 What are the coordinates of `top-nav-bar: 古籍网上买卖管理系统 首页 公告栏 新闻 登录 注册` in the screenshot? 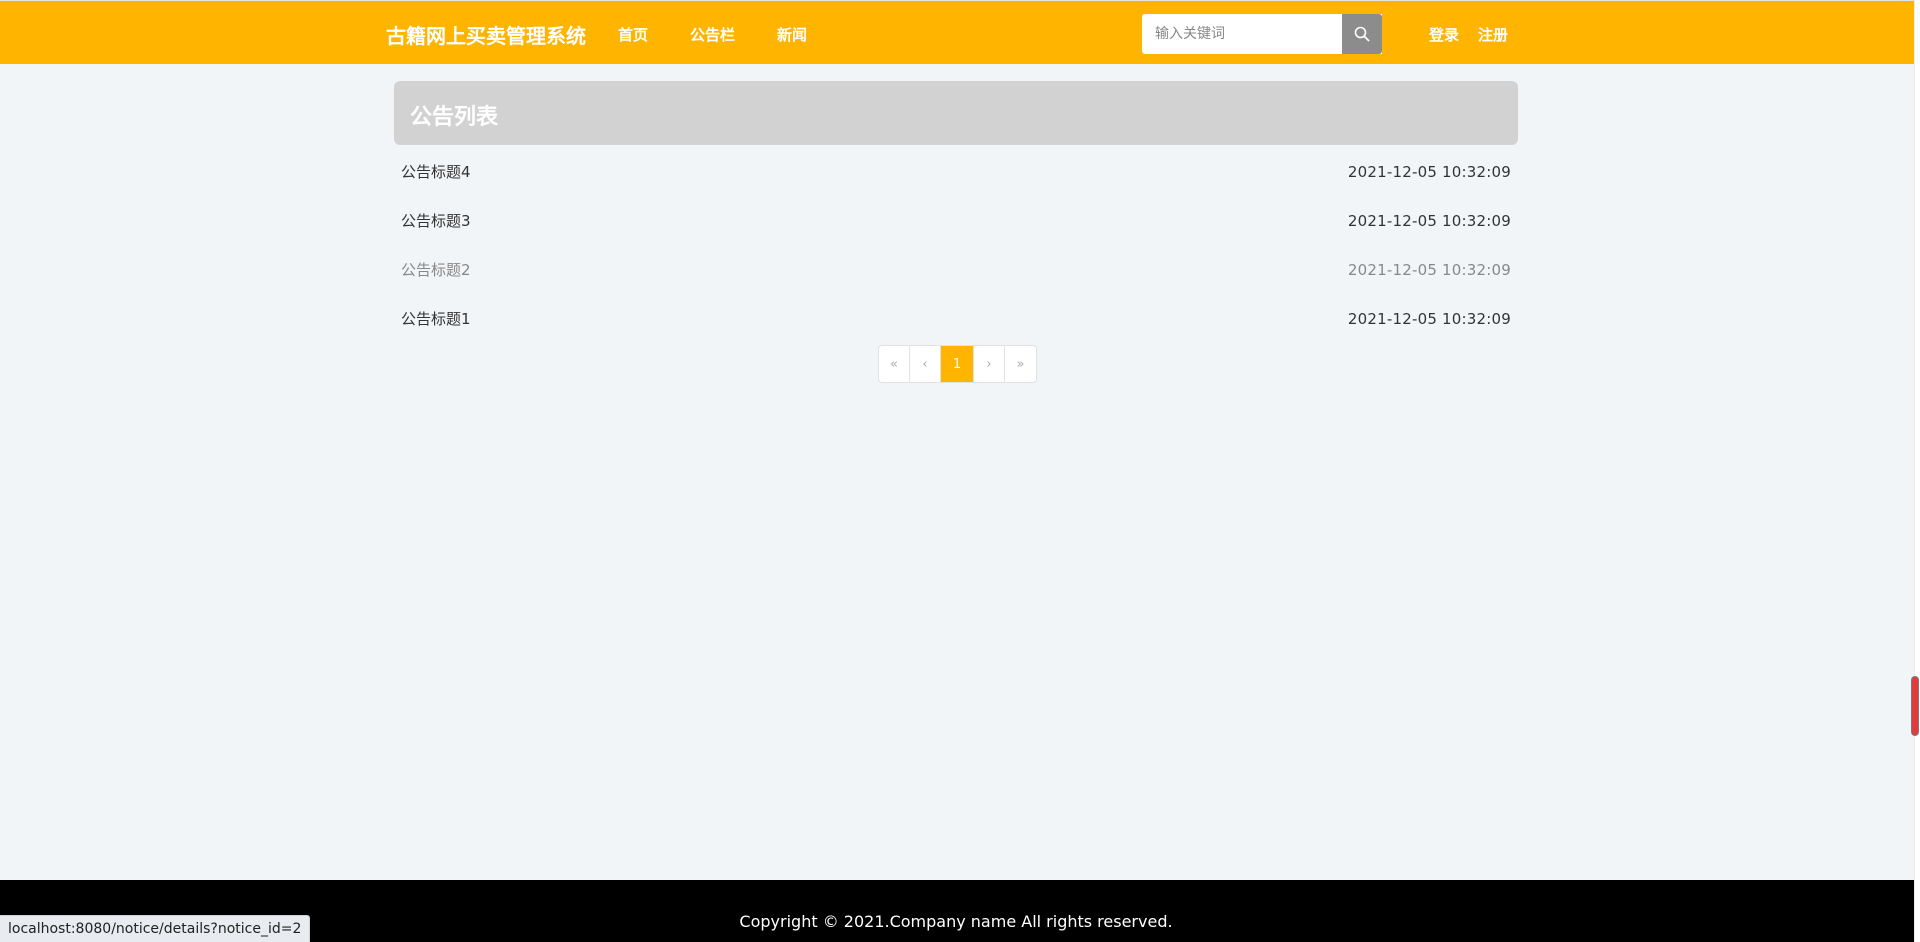 It's located at (957, 32).